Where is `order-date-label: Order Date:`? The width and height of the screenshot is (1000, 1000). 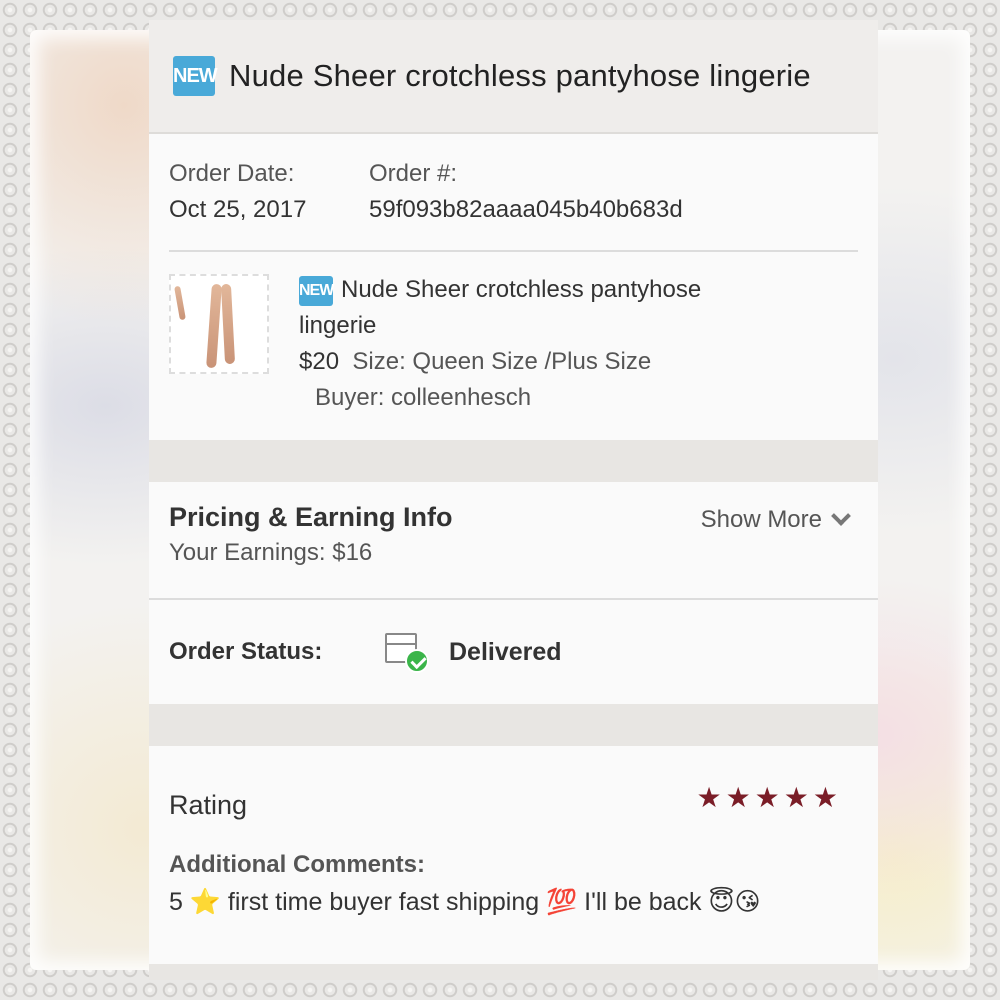 order-date-label: Order Date: is located at coordinates (232, 173).